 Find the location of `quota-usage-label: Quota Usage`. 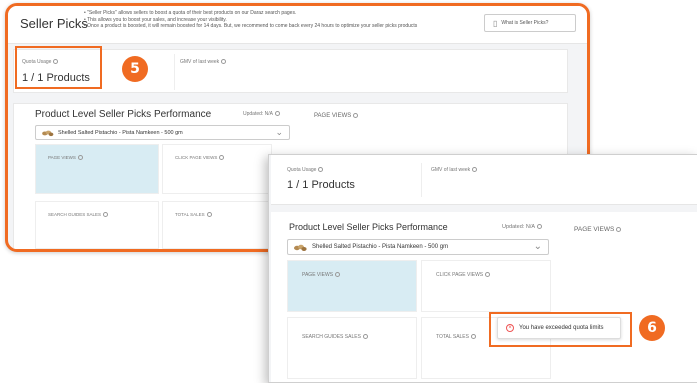

quota-usage-label: Quota Usage is located at coordinates (305, 170).